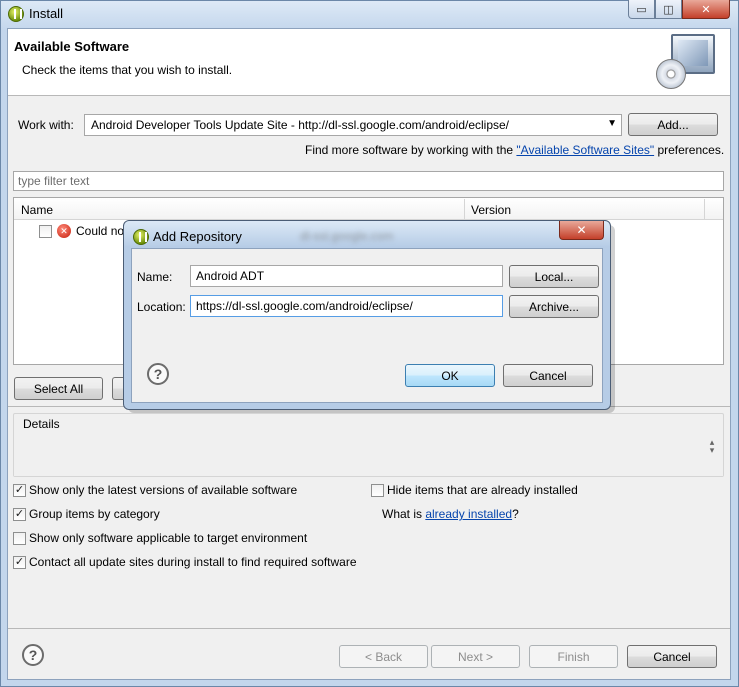 This screenshot has height=687, width=739. I want to click on find-more-suffix: preferences., so click(689, 150).